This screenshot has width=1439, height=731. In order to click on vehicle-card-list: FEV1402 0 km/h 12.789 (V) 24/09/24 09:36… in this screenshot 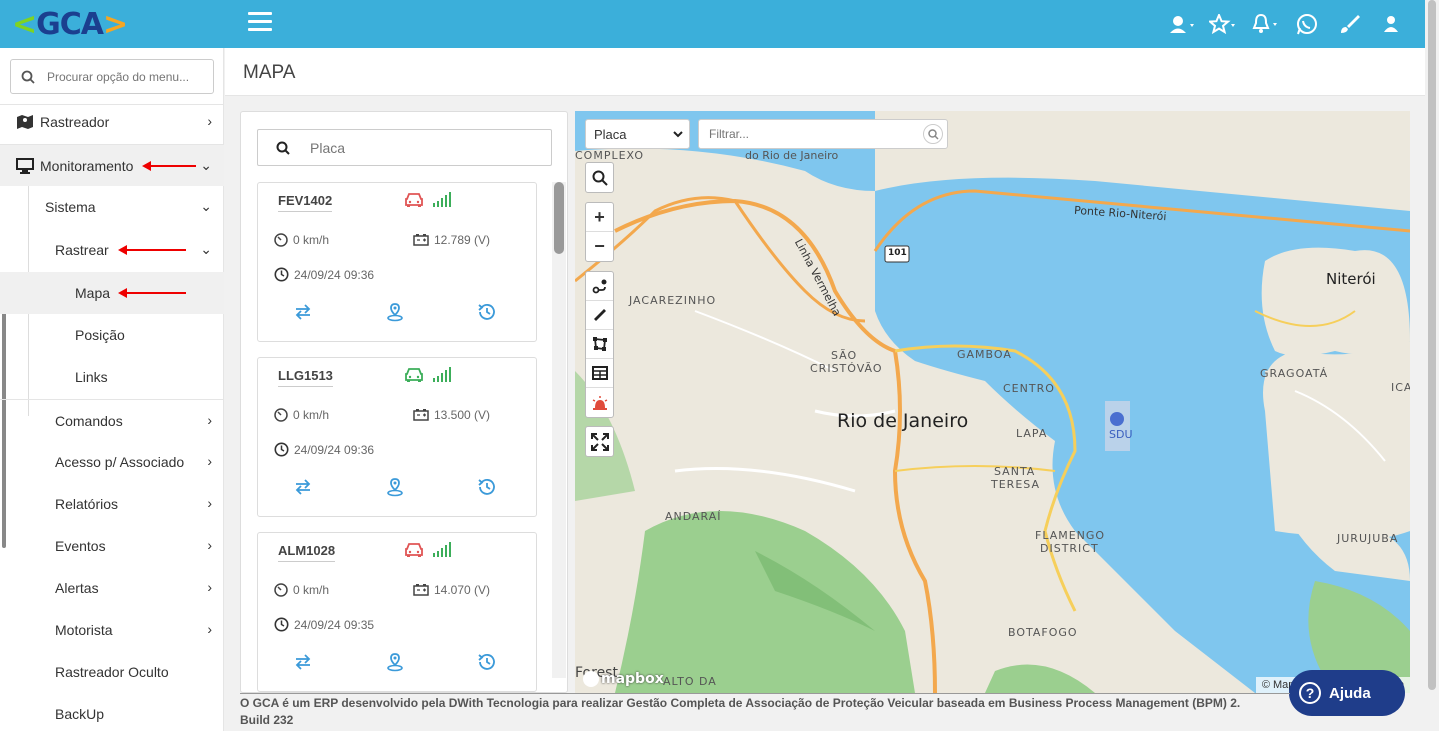, I will do `click(406, 438)`.